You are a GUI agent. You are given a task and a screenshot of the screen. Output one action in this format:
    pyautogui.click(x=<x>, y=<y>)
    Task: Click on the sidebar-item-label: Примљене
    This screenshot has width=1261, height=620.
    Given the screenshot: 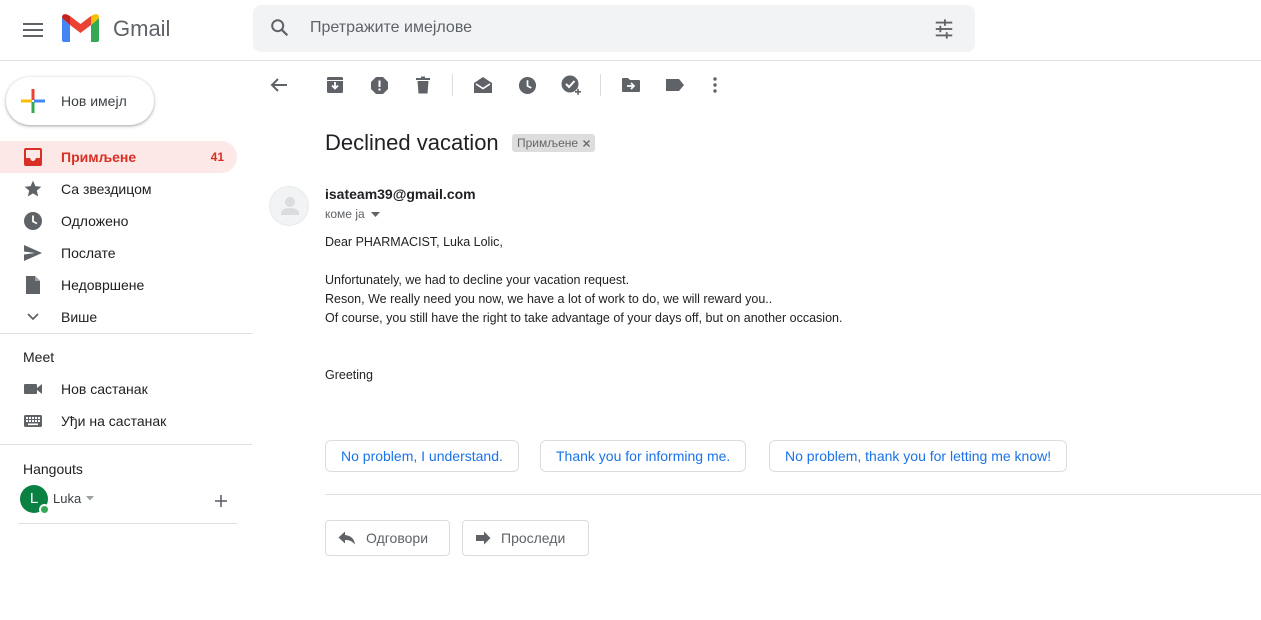 What is the action you would take?
    pyautogui.click(x=99, y=157)
    